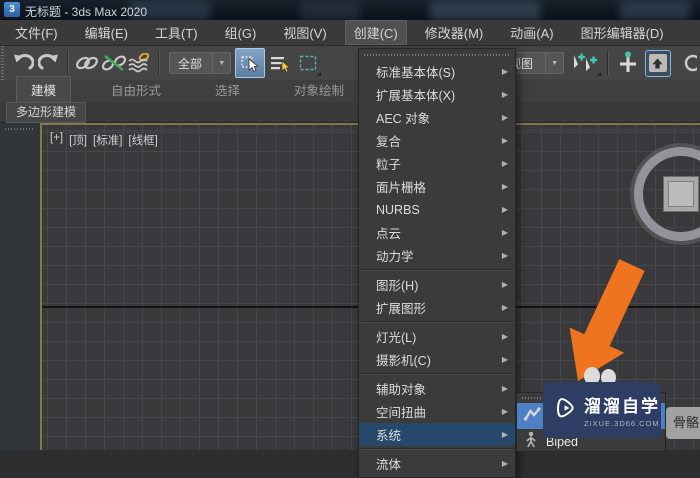  I want to click on menu-edit: 编辑(E), so click(106, 32).